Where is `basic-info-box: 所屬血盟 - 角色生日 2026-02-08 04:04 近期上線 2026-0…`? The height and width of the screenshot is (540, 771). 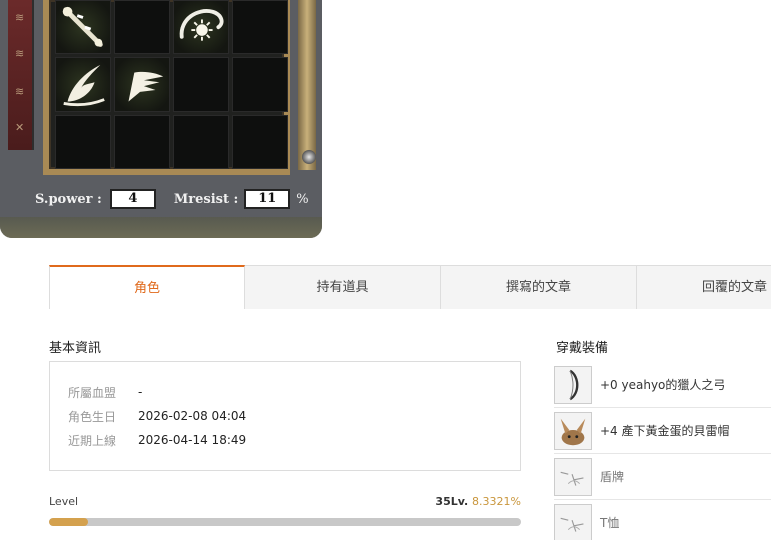 basic-info-box: 所屬血盟 - 角色生日 2026-02-08 04:04 近期上線 2026-0… is located at coordinates (285, 416).